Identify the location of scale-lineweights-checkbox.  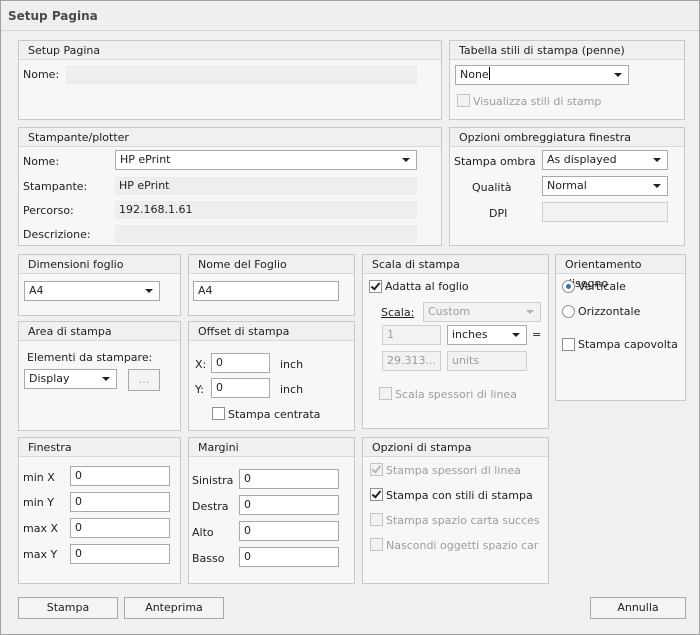
(385, 393).